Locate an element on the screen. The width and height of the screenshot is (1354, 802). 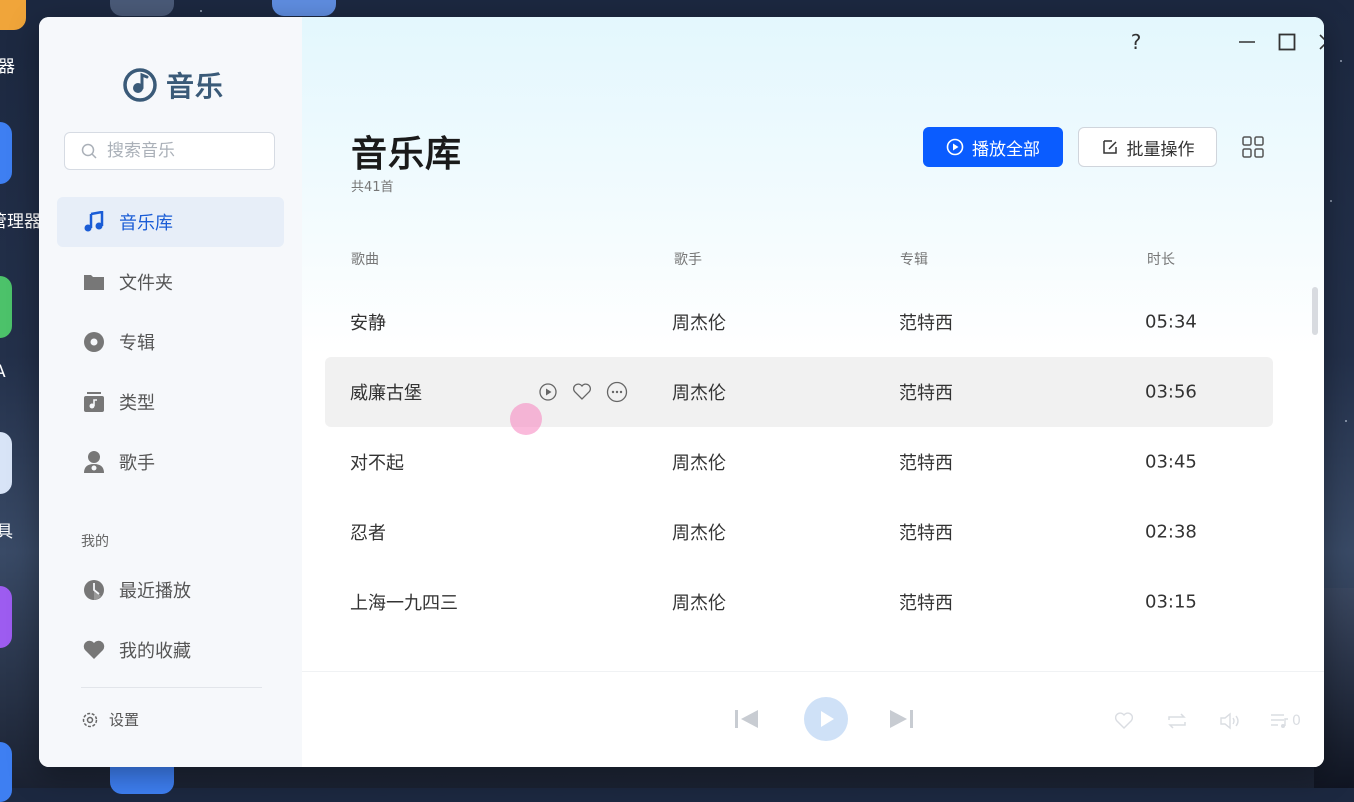
table-row: 安静 周杰伦 范特西 05:34 is located at coordinates (799, 322).